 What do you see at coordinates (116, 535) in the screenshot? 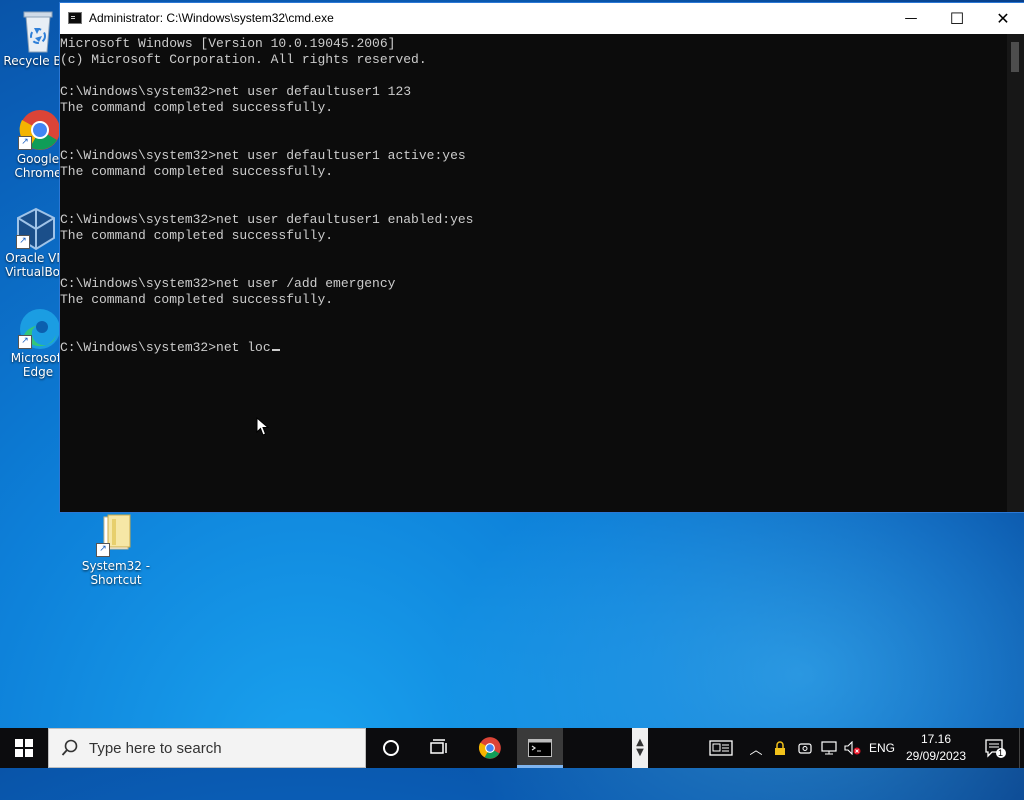
I see `folder-icon: ↗` at bounding box center [116, 535].